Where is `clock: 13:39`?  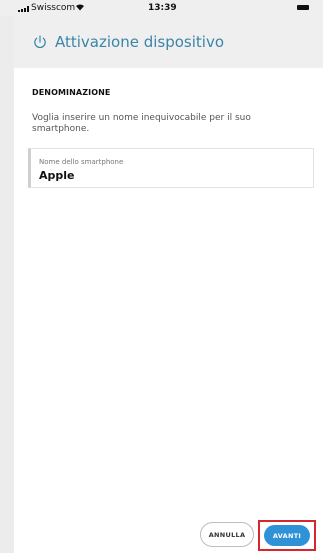
clock: 13:39 is located at coordinates (162, 8).